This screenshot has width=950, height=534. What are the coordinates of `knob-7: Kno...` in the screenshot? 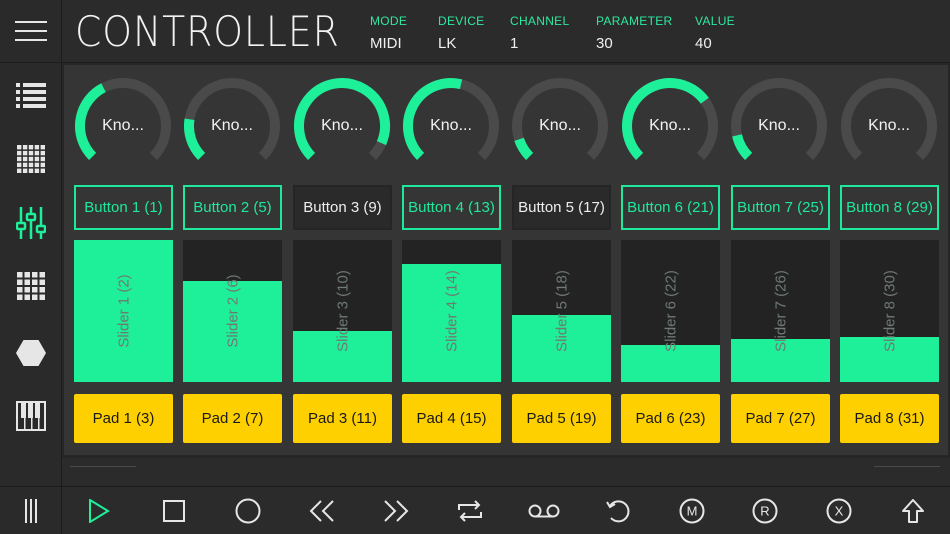 It's located at (779, 126).